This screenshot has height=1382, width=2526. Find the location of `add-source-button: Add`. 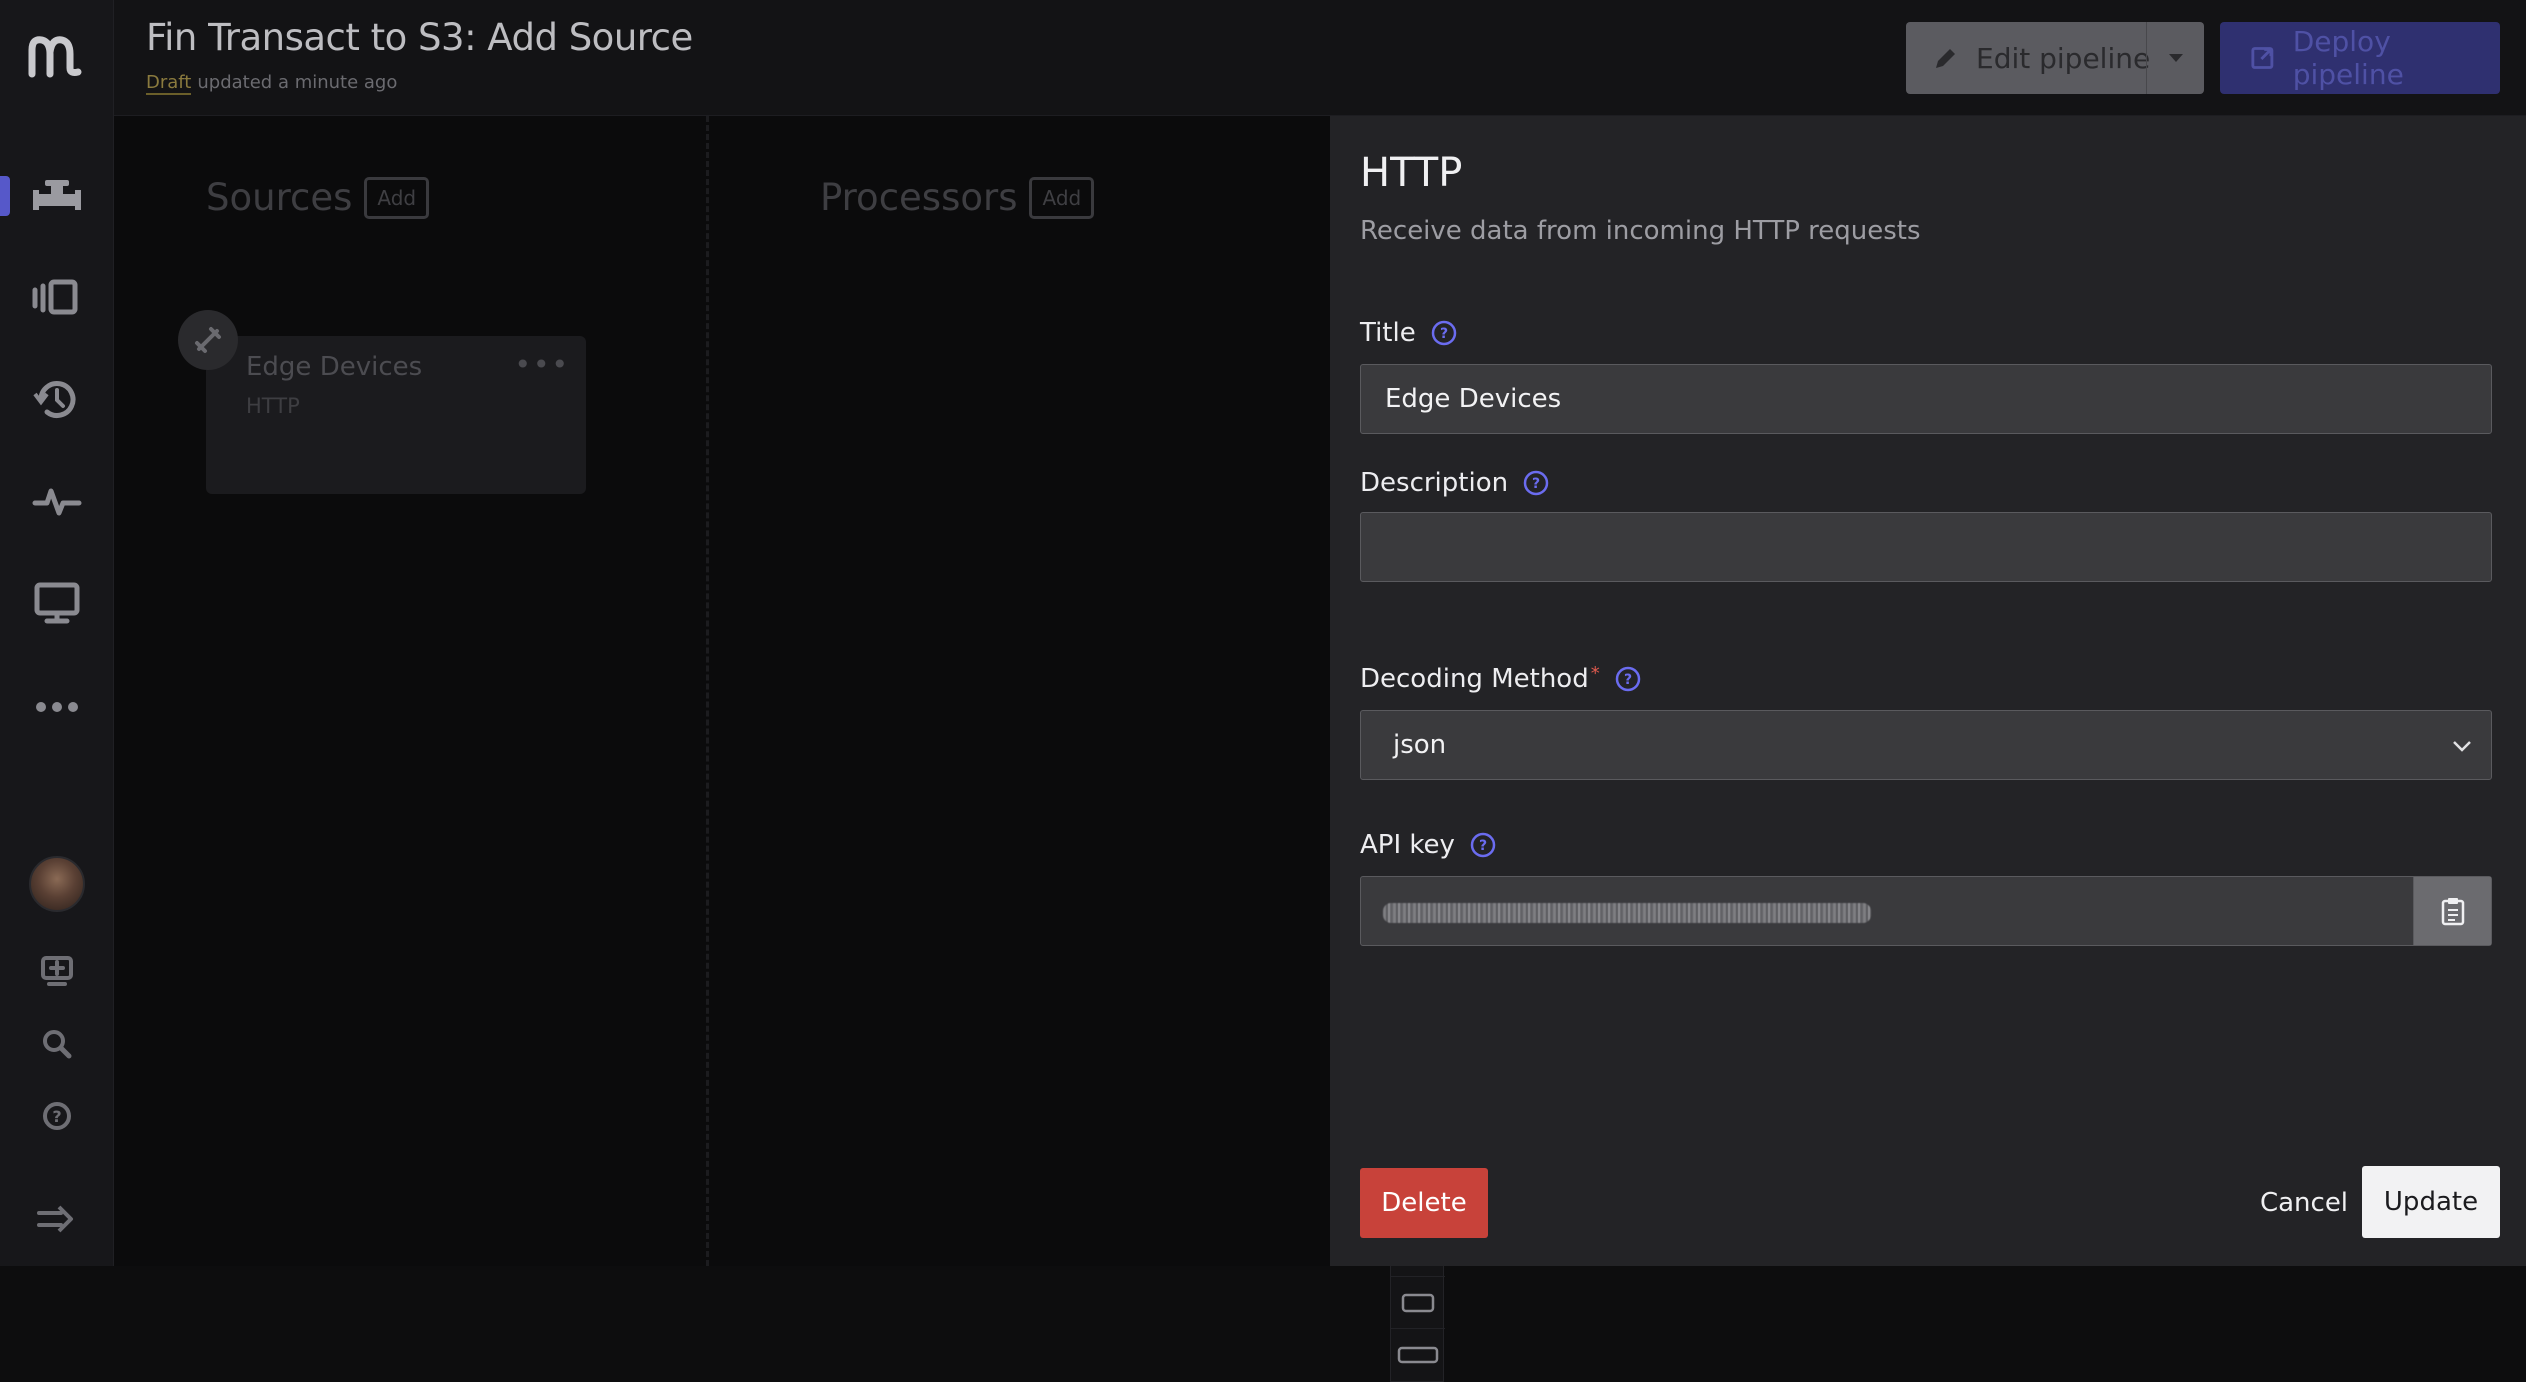

add-source-button: Add is located at coordinates (397, 197).